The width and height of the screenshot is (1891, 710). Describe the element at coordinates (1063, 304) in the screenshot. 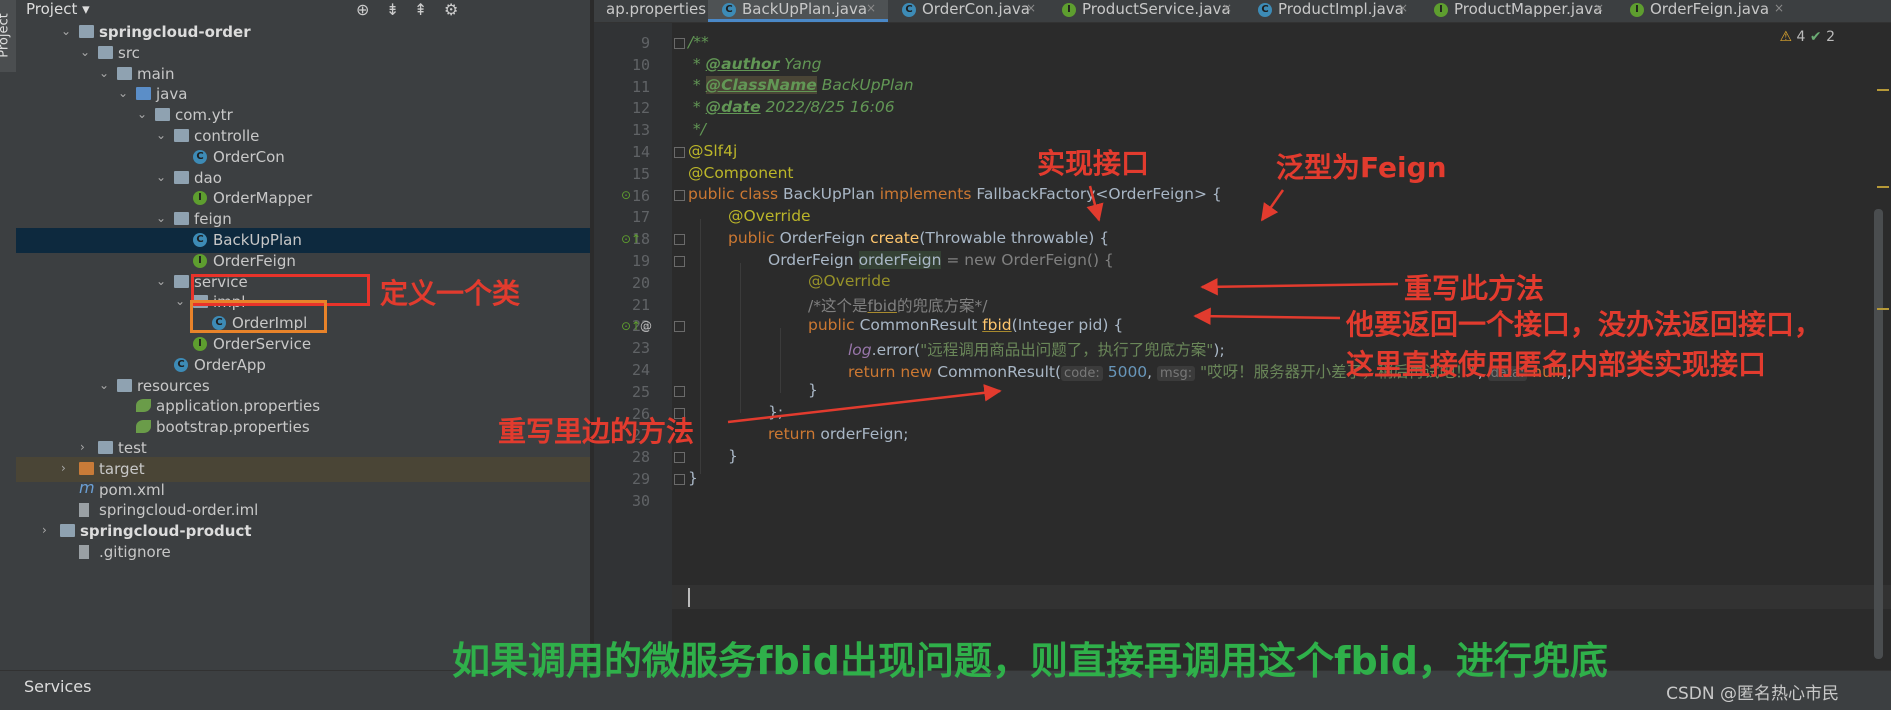

I see `annotation-arrows` at that location.